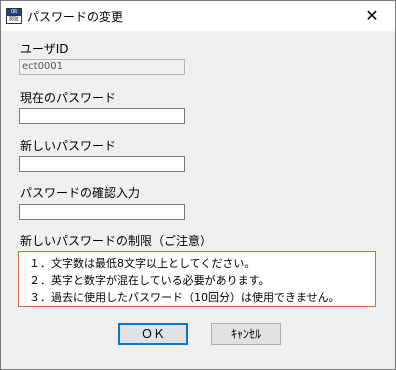 This screenshot has width=396, height=370. What do you see at coordinates (142, 263) in the screenshot?
I see `rule-item: １．文字数は最低8文字以上としてください。` at bounding box center [142, 263].